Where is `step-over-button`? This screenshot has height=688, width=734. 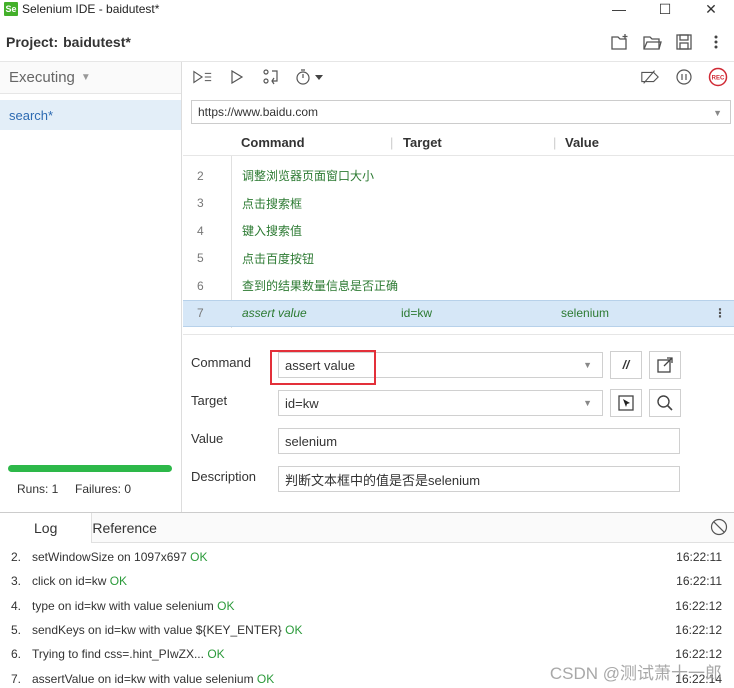 step-over-button is located at coordinates (271, 77).